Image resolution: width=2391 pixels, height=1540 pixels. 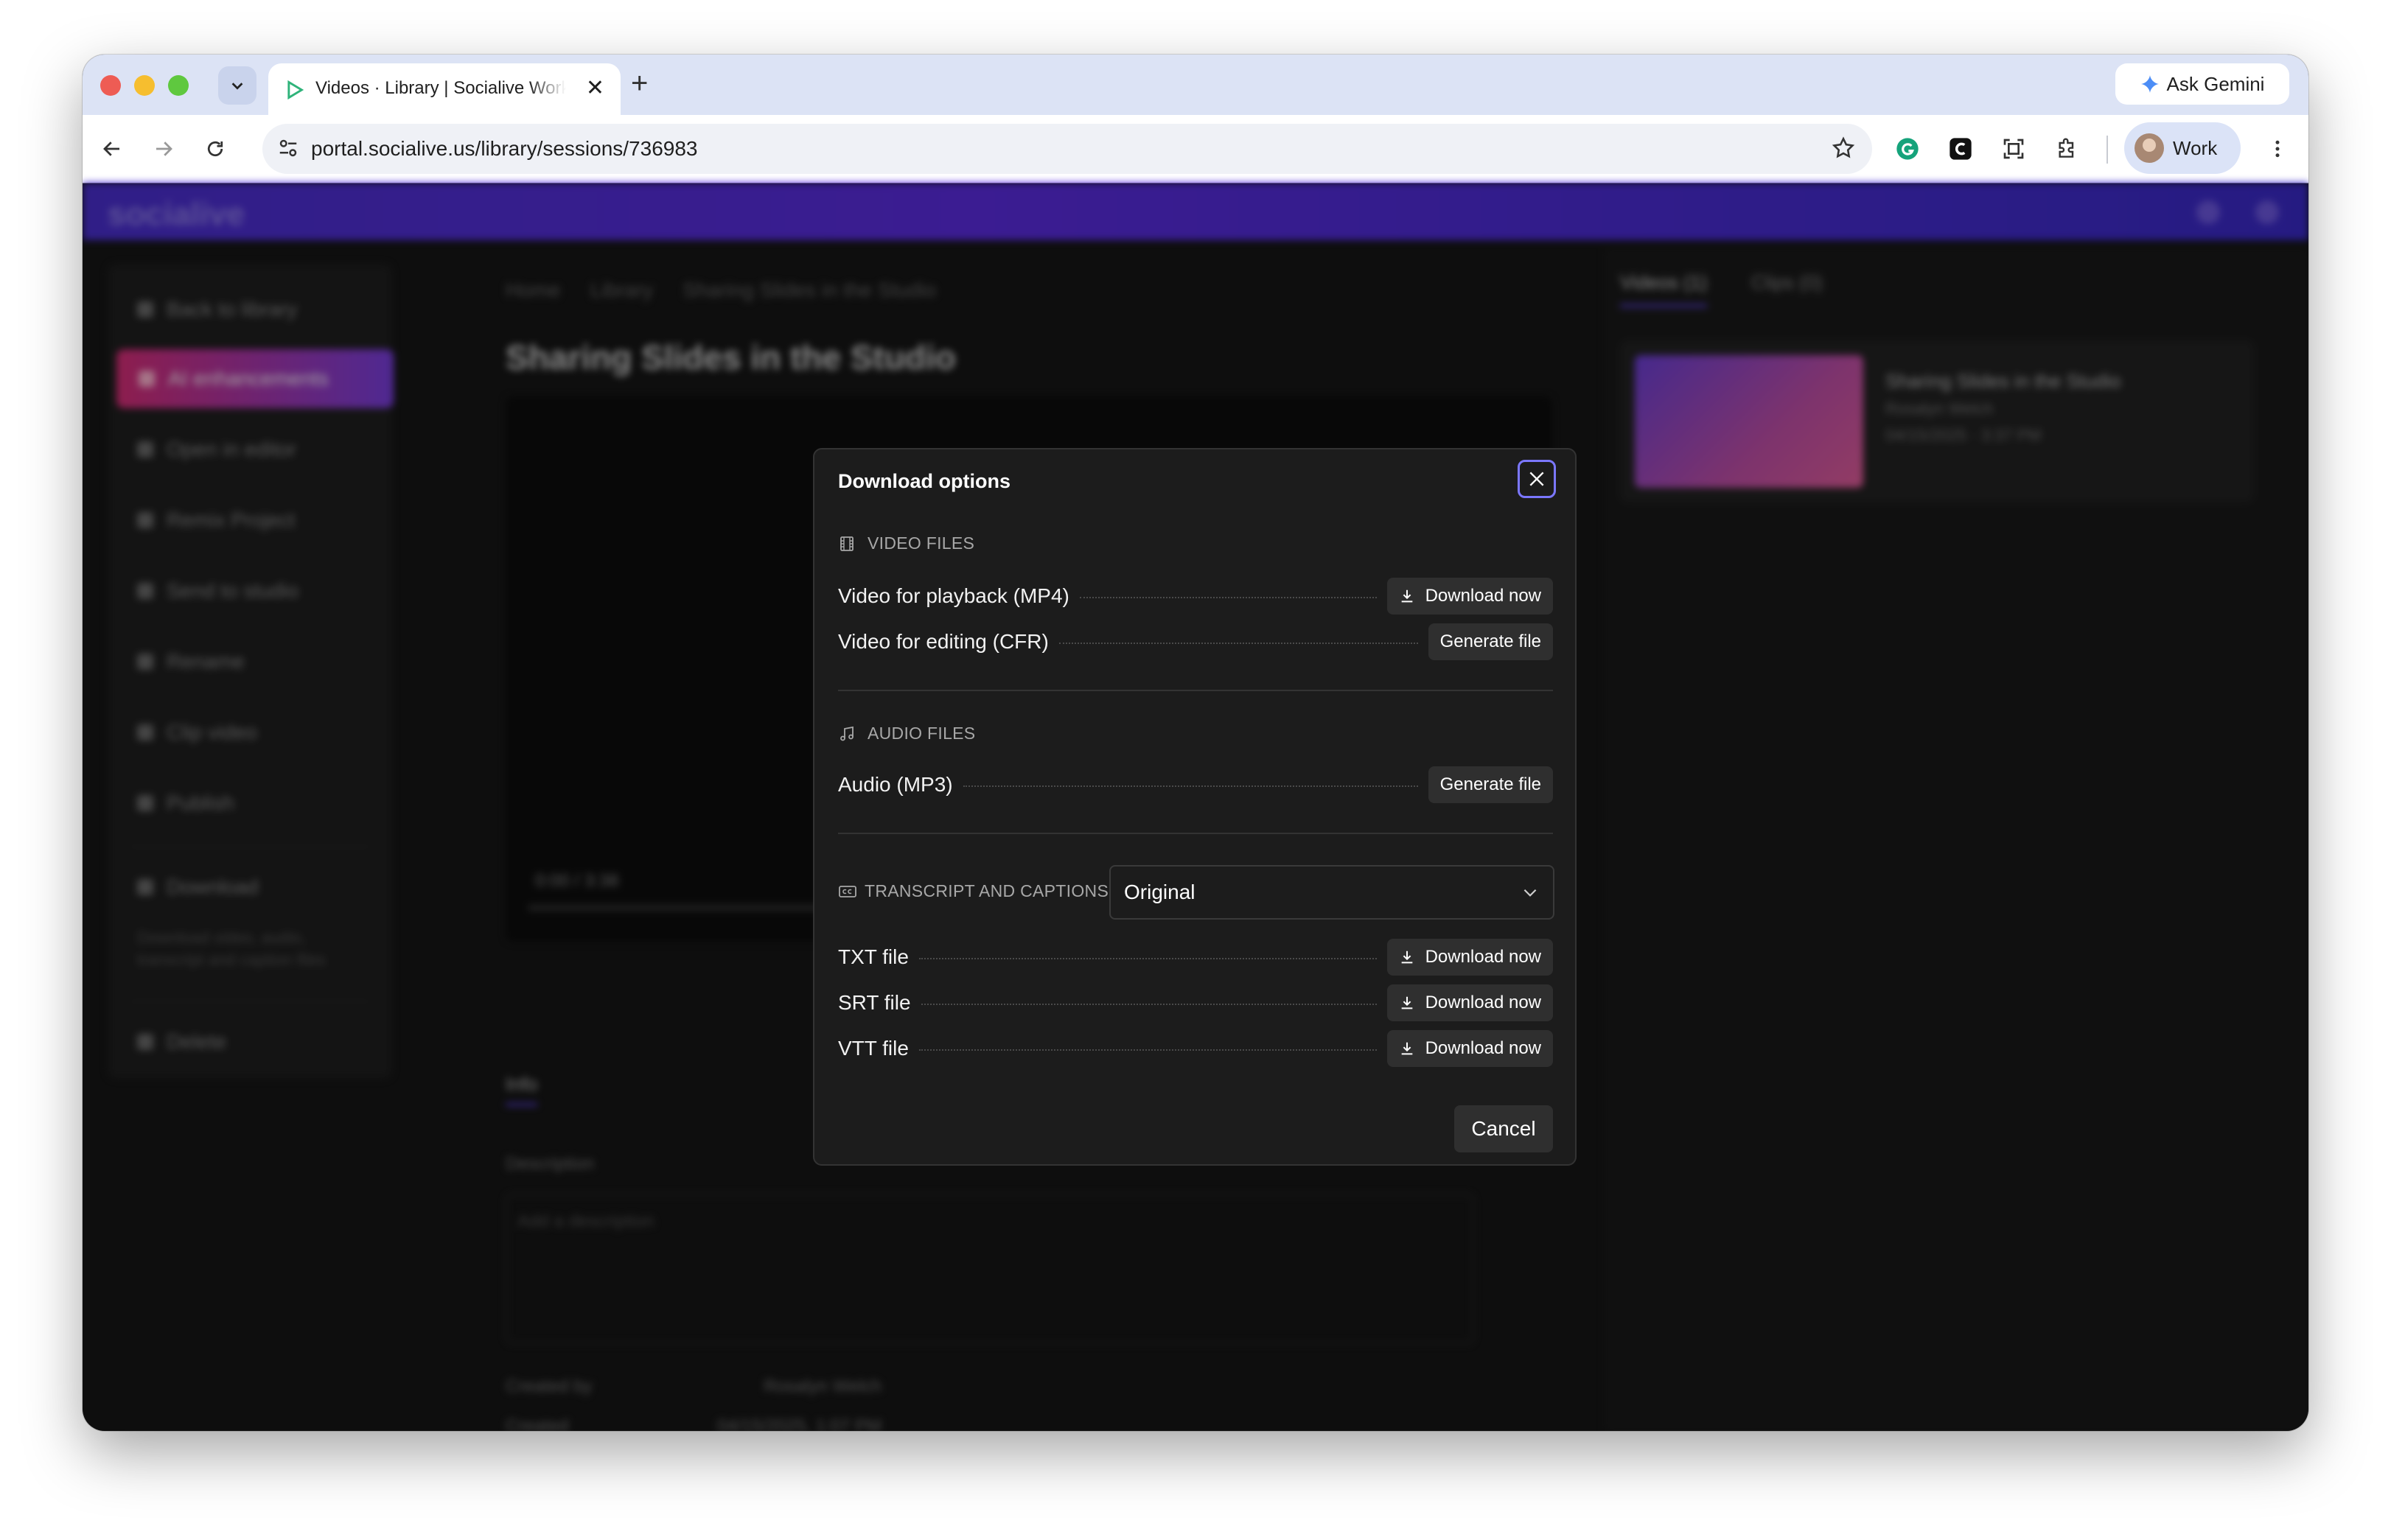 I want to click on close-icon, so click(x=1537, y=479).